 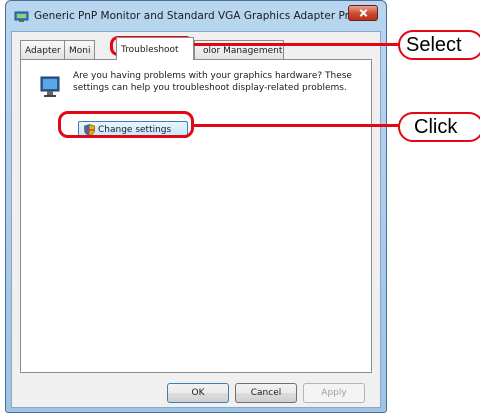 What do you see at coordinates (296, 125) in the screenshot?
I see `click-leader-line` at bounding box center [296, 125].